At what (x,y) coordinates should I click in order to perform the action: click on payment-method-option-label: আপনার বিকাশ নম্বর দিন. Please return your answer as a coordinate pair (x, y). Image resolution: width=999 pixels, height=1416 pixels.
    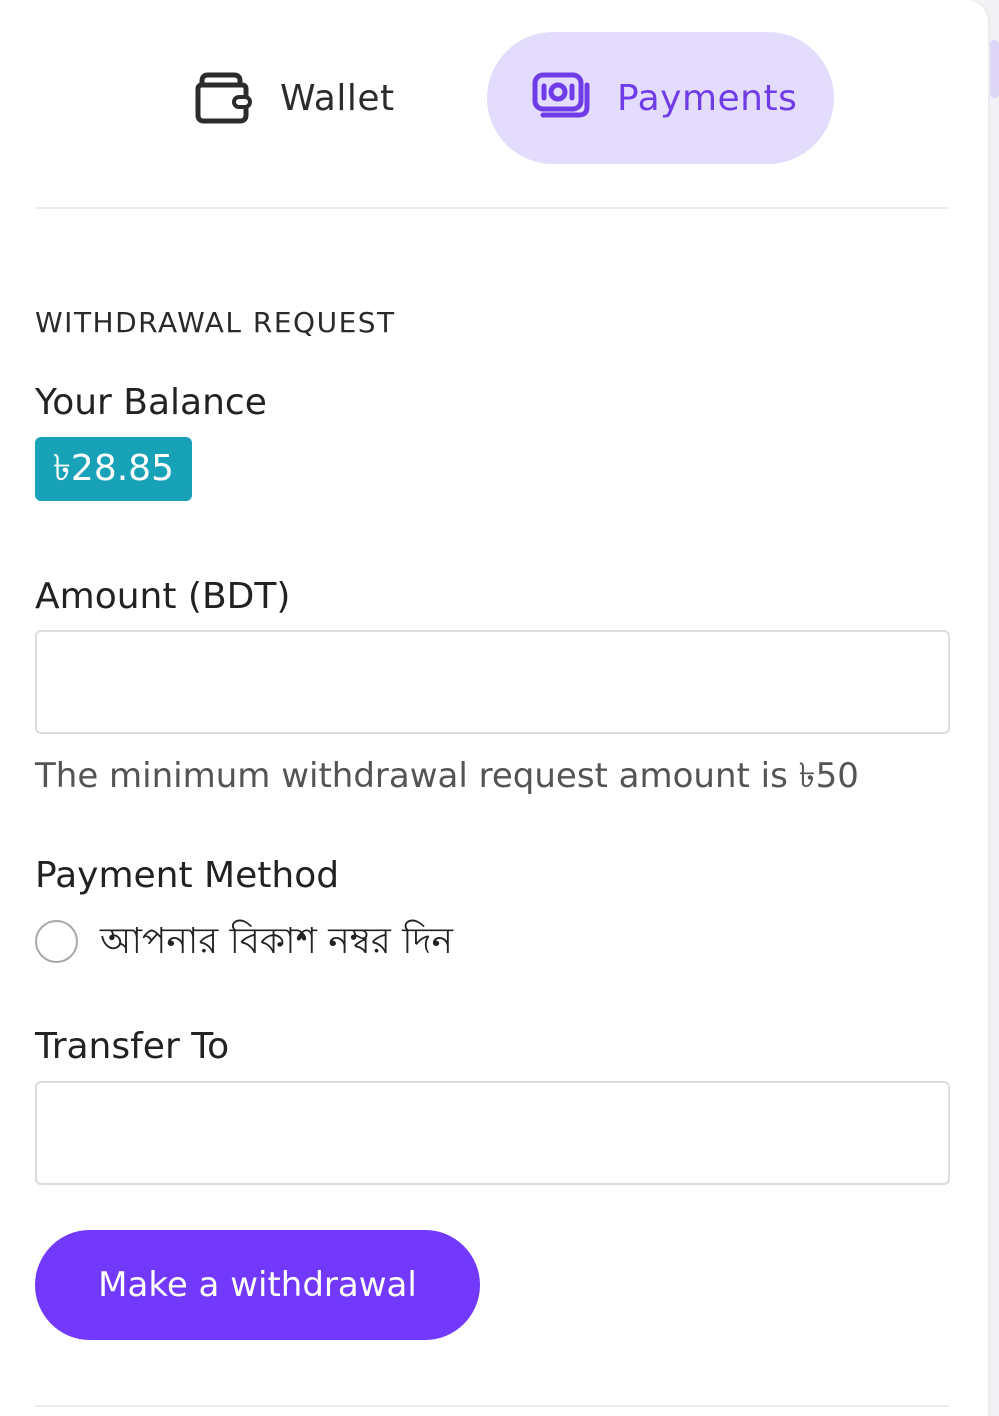
    Looking at the image, I should click on (276, 944).